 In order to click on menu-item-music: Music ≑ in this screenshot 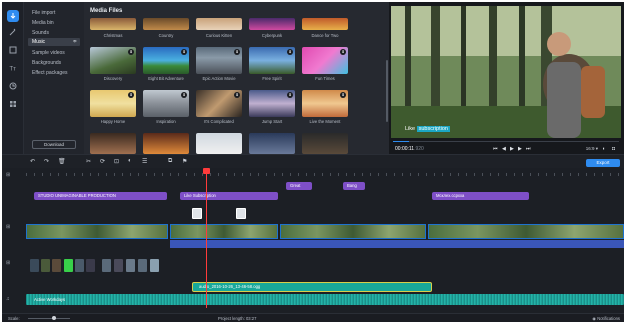, I will do `click(54, 42)`.